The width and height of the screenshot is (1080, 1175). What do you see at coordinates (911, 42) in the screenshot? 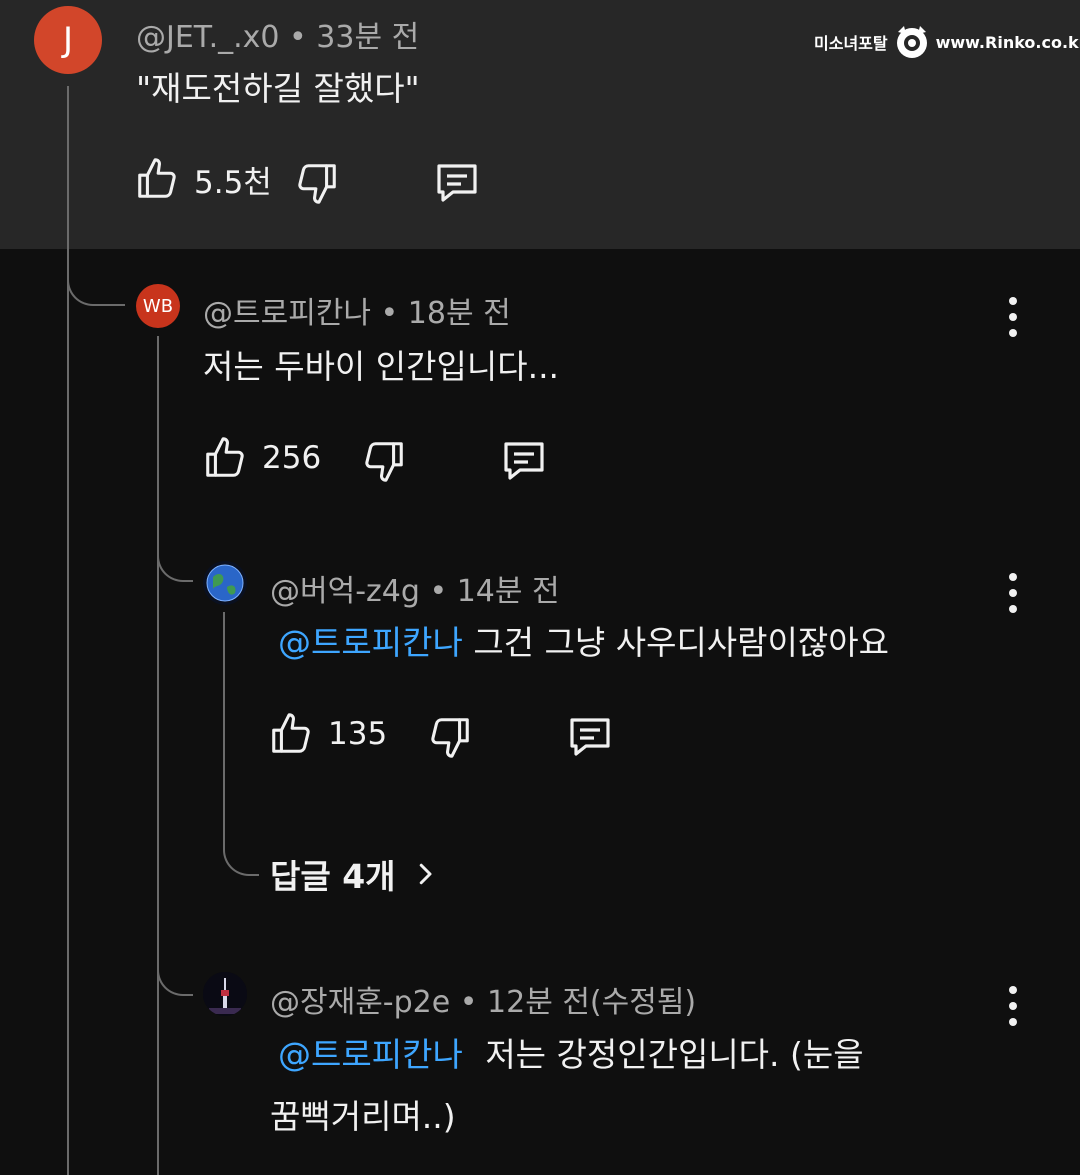
I see `watermark-logo-icon` at bounding box center [911, 42].